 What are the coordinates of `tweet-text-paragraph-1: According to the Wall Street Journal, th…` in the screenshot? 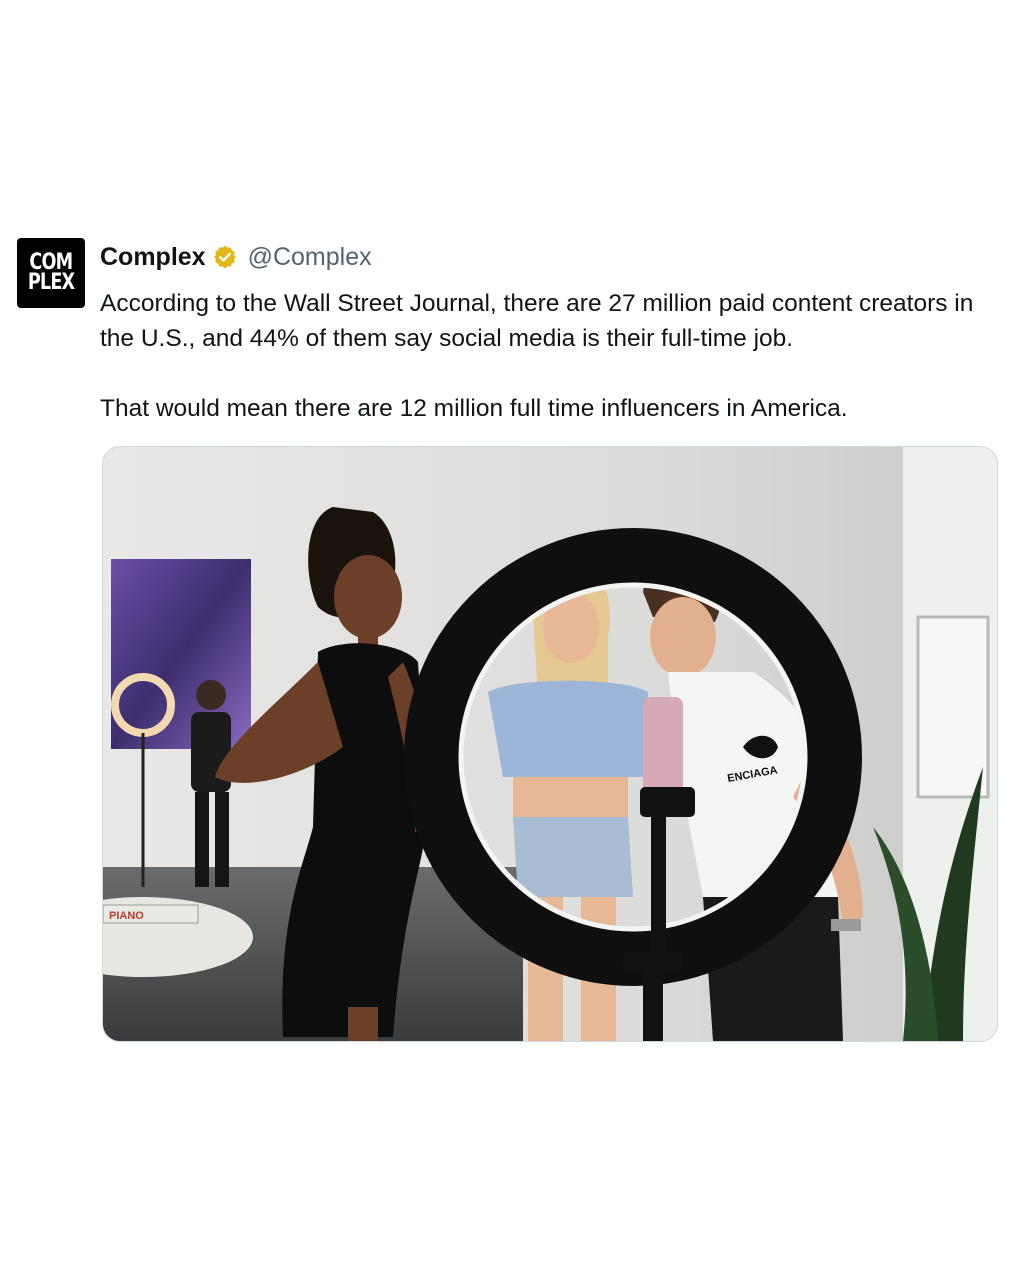 It's located at (537, 321).